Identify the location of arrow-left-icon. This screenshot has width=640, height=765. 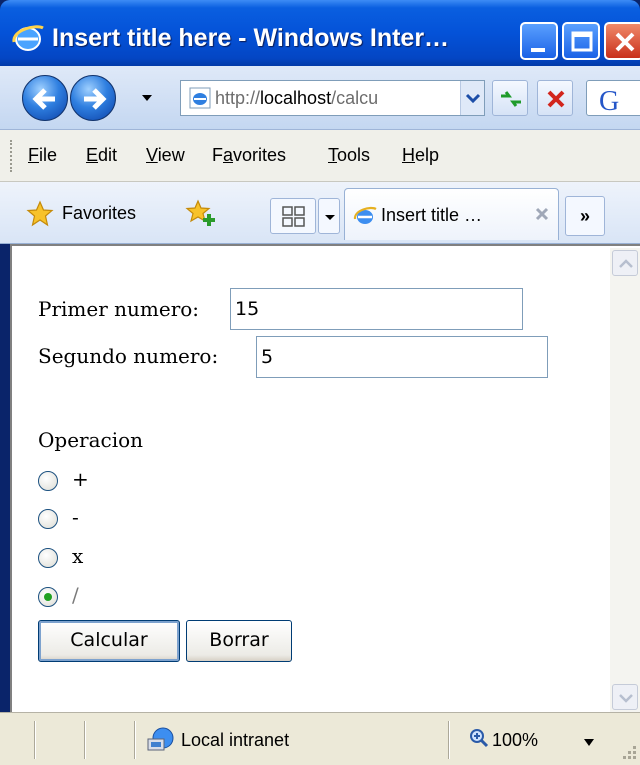
(43, 99).